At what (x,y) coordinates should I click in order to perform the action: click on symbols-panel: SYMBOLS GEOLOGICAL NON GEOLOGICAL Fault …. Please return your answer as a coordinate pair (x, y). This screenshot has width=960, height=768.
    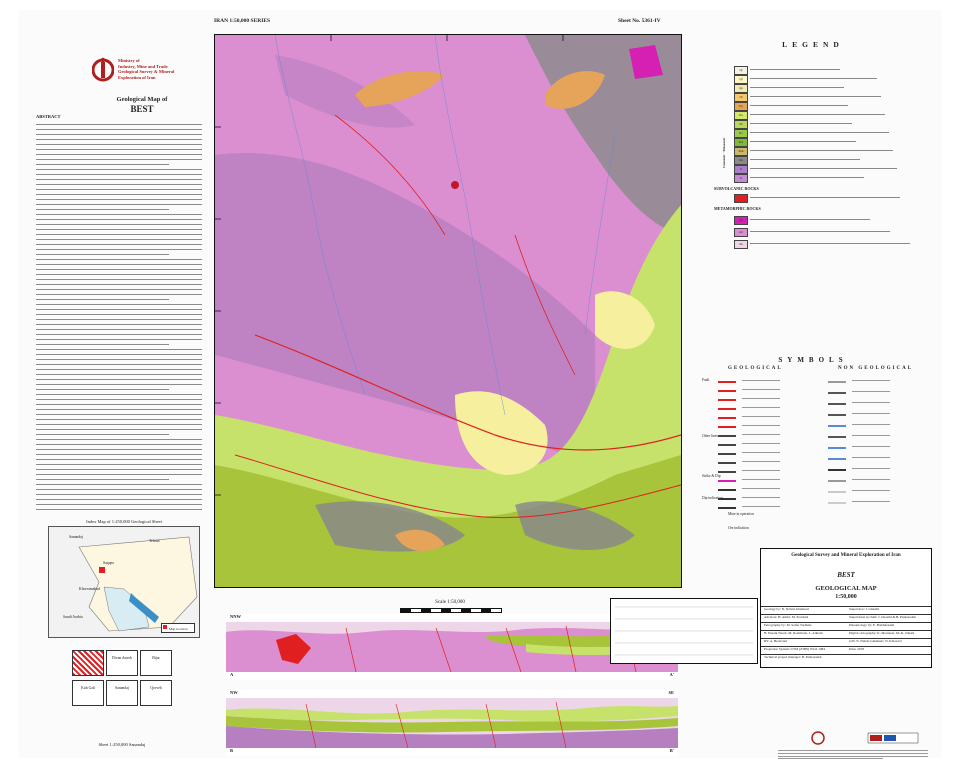
    Looking at the image, I should click on (813, 451).